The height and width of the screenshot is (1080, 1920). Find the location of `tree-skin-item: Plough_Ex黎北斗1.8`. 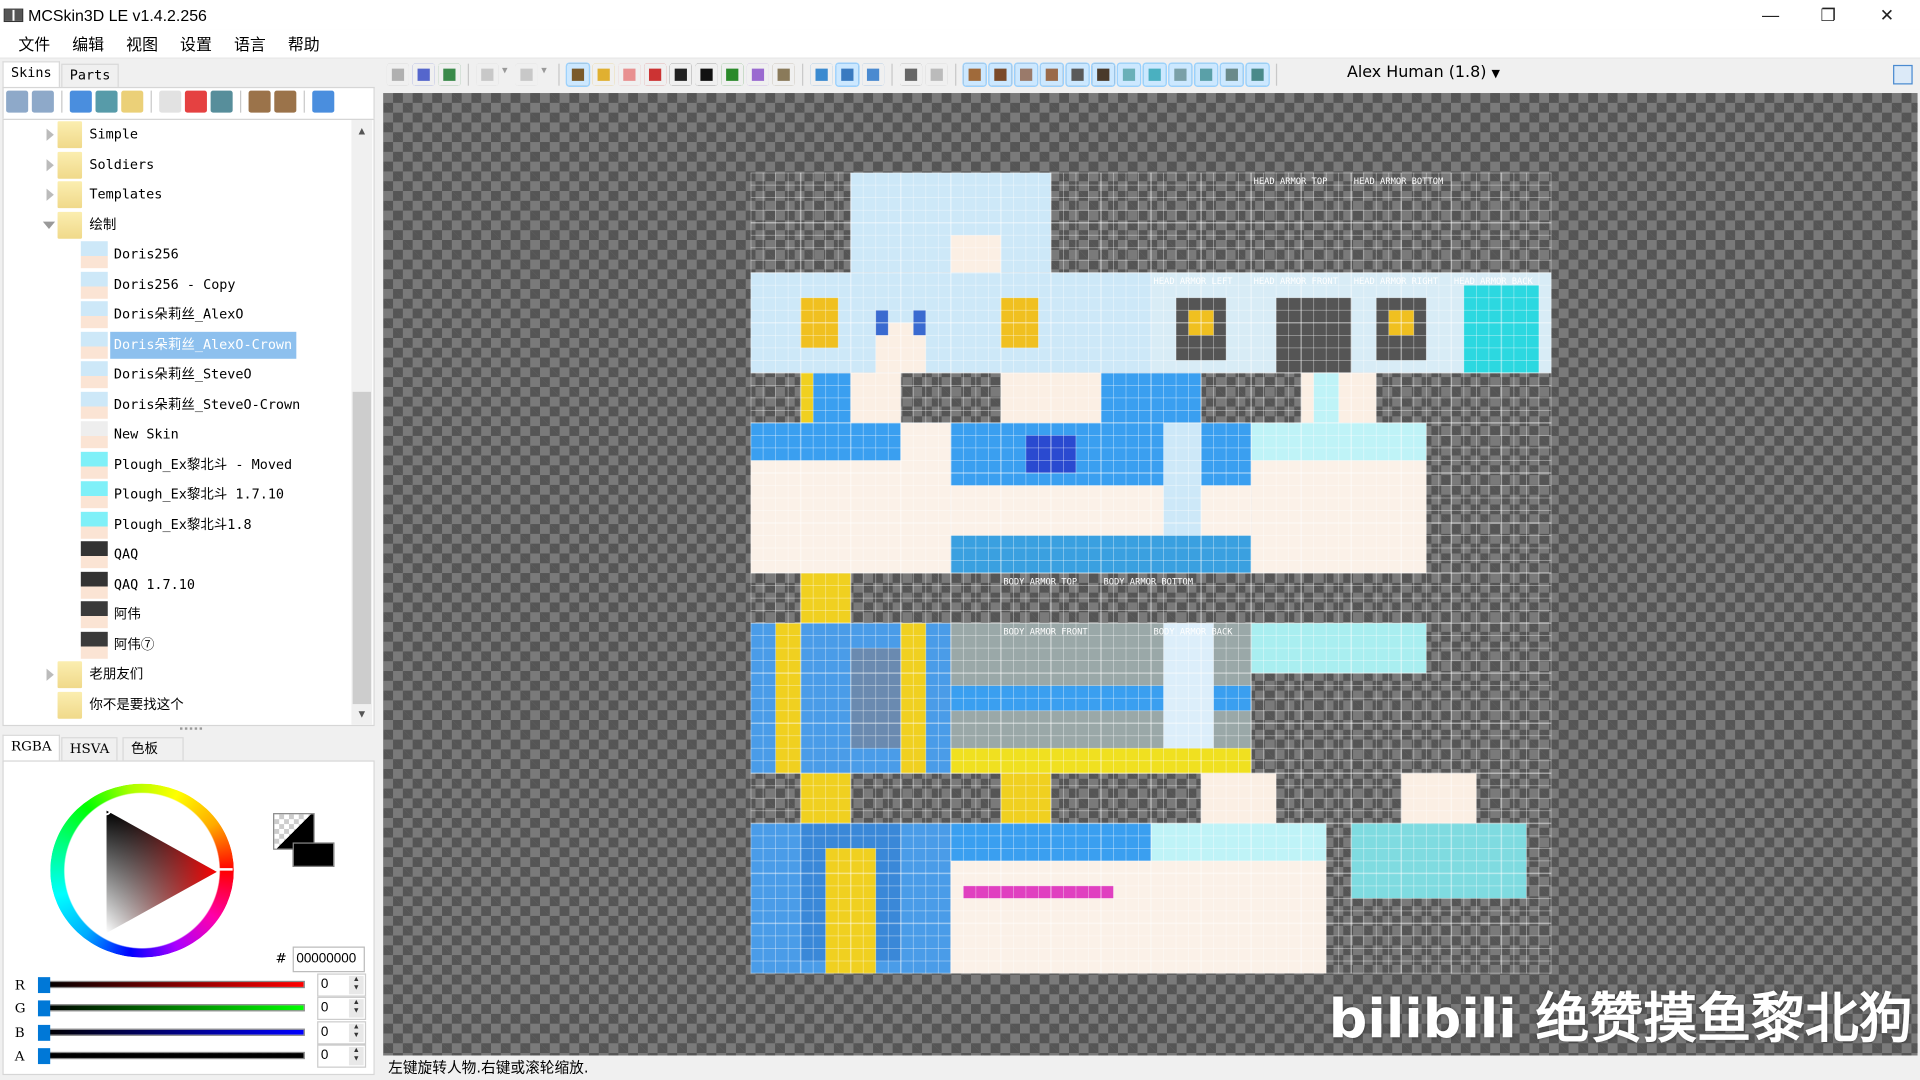

tree-skin-item: Plough_Ex黎北斗1.8 is located at coordinates (178, 524).